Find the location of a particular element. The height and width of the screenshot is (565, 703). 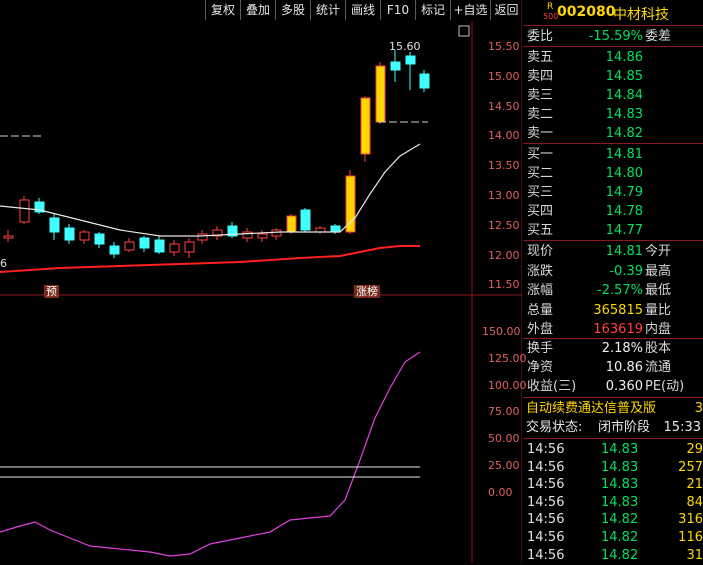

stat-row: 总量 365815 量比 is located at coordinates (613, 310).